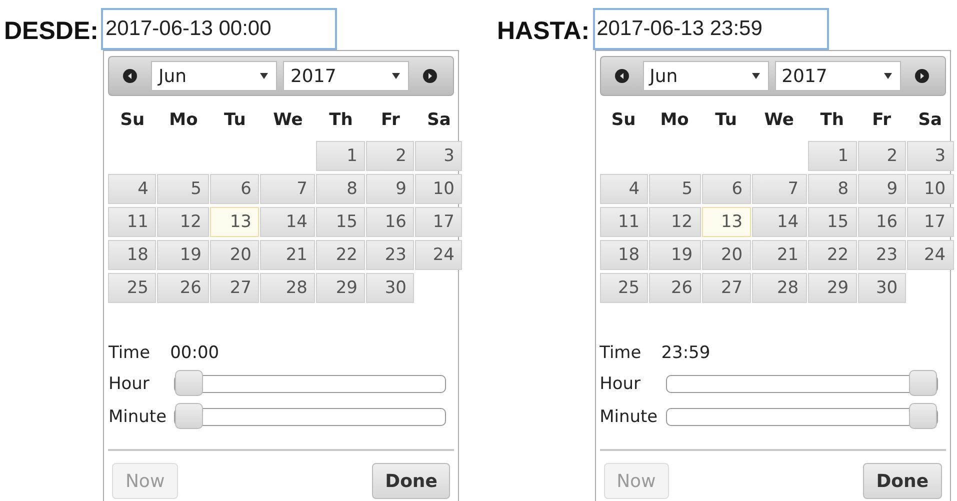  I want to click on date-time-field: 2017-06-13 00:00, so click(219, 29).